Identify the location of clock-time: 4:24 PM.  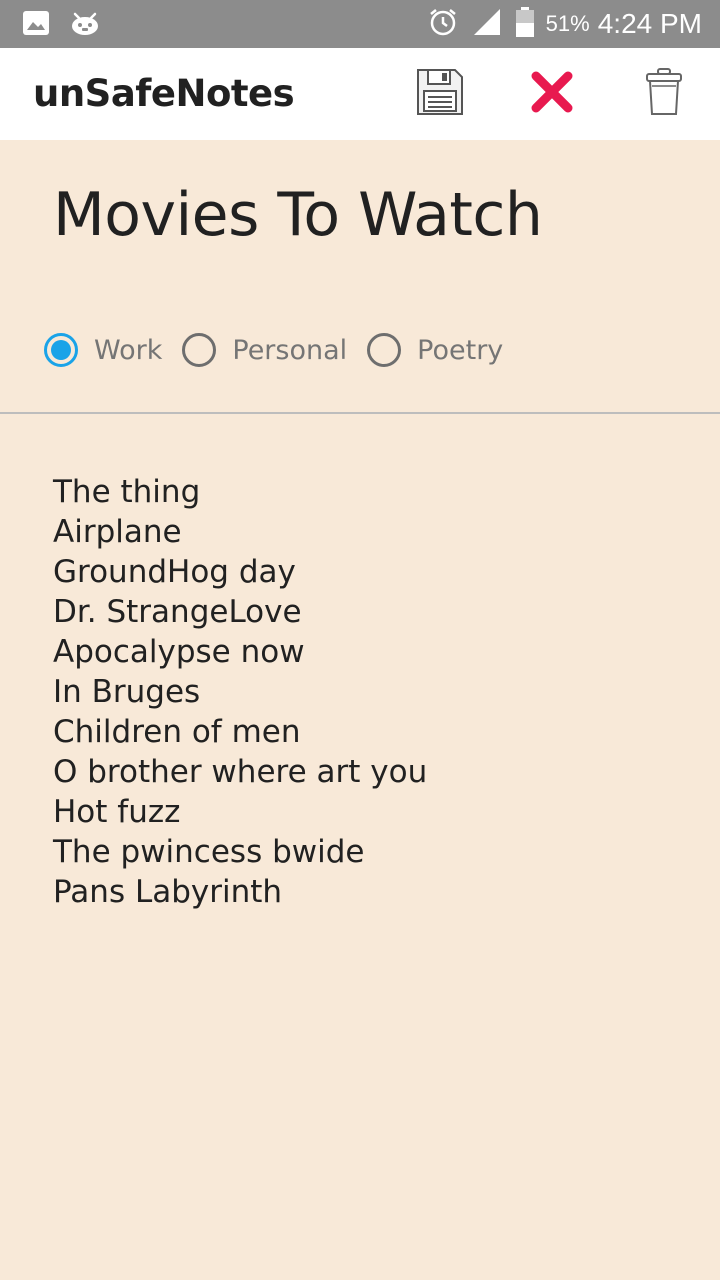
(649, 23).